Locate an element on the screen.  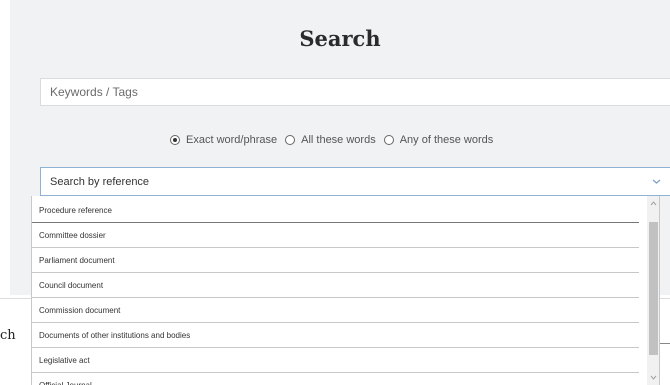
radio-exact-phrase: Exact word/phrase is located at coordinates (223, 140).